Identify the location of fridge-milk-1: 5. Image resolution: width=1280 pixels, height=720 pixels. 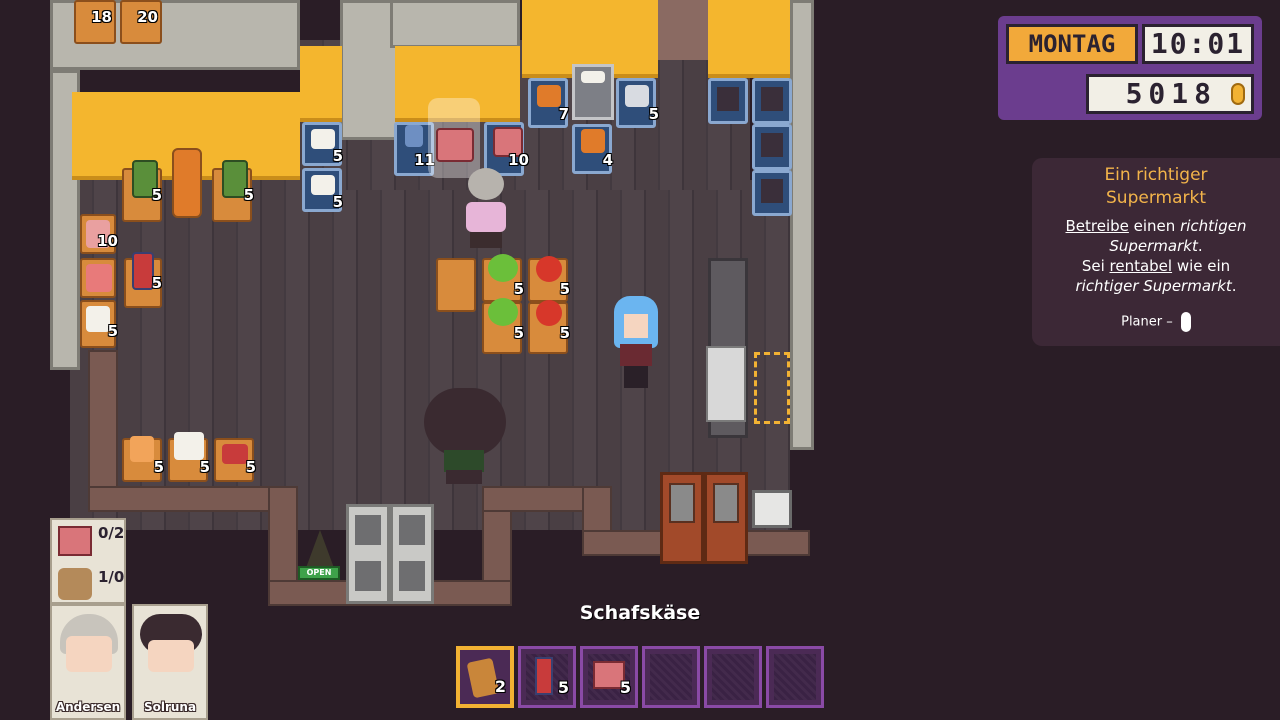
(322, 144).